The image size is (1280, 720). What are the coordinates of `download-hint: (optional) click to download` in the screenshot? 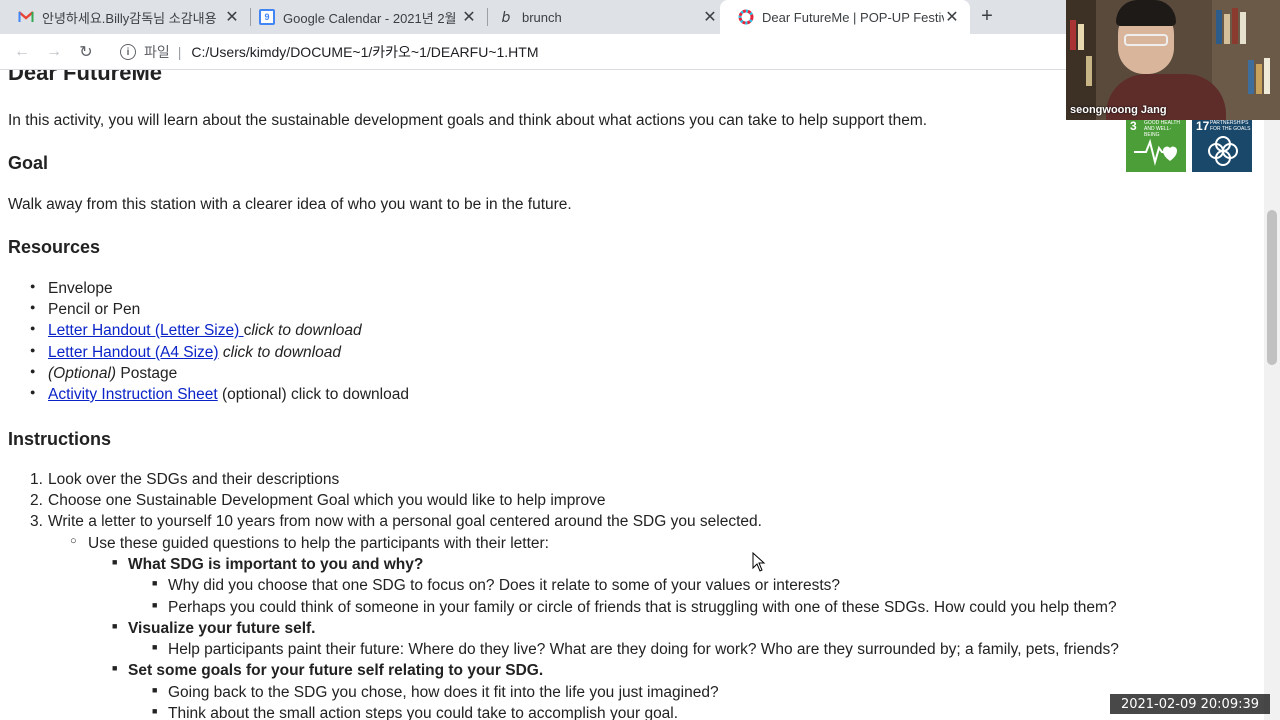 It's located at (313, 394).